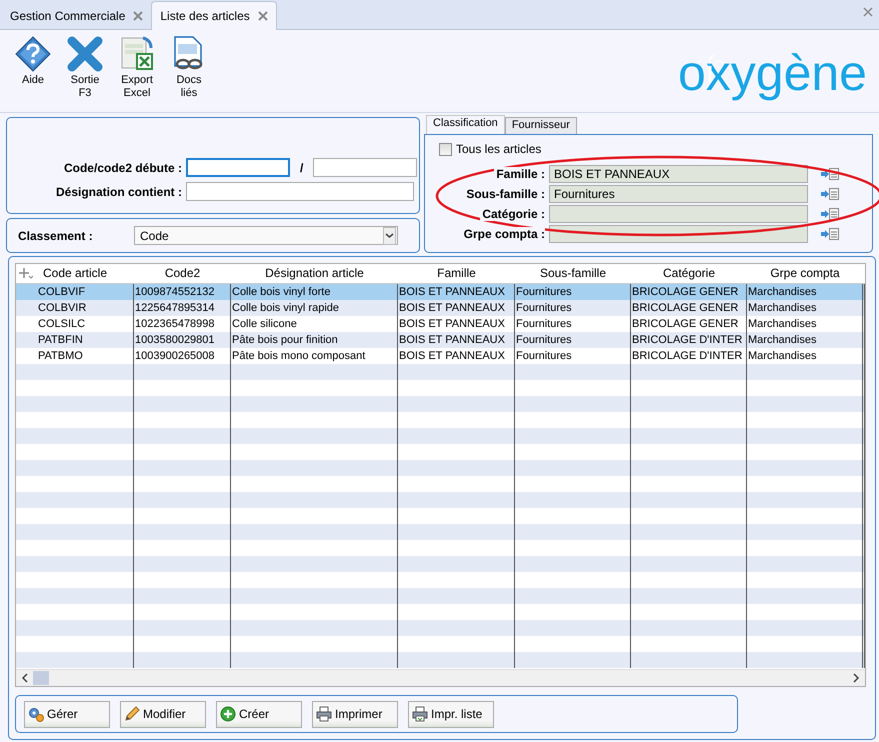 The height and width of the screenshot is (742, 879). What do you see at coordinates (504, 194) in the screenshot?
I see `field-label: Sous-famille :` at bounding box center [504, 194].